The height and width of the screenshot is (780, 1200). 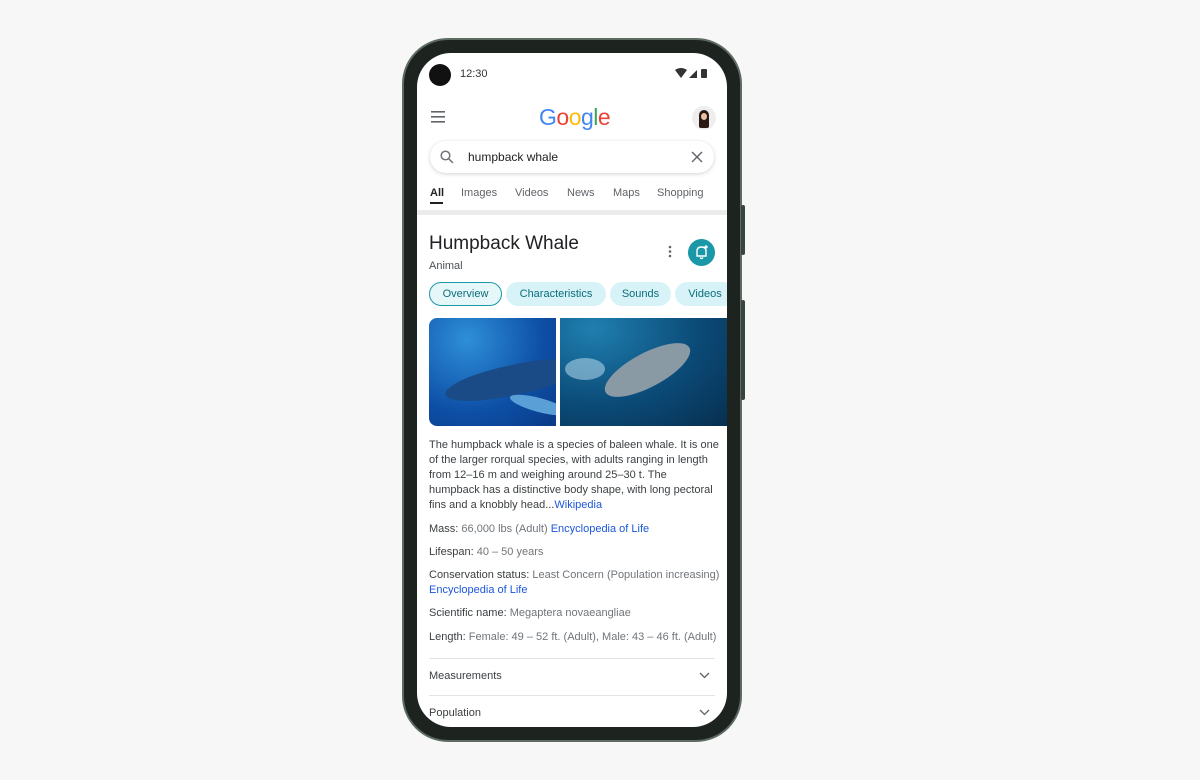 What do you see at coordinates (479, 193) in the screenshot?
I see `tab-images: Images` at bounding box center [479, 193].